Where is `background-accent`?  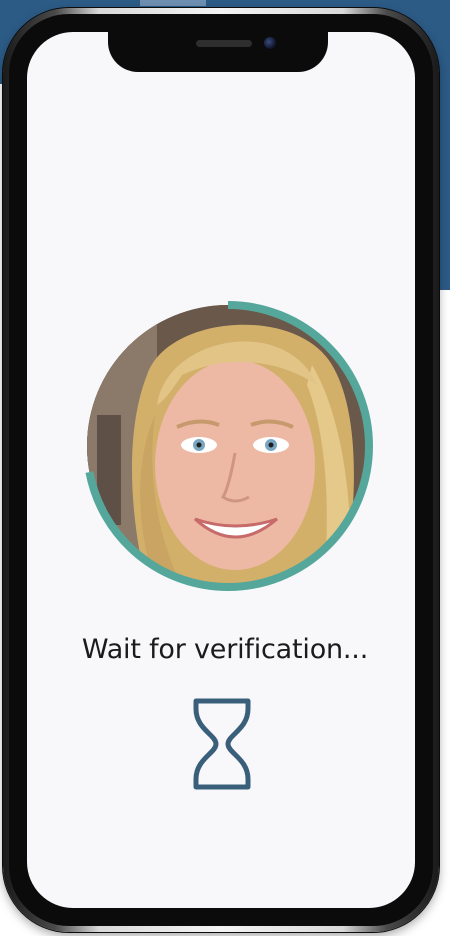 background-accent is located at coordinates (173, 3).